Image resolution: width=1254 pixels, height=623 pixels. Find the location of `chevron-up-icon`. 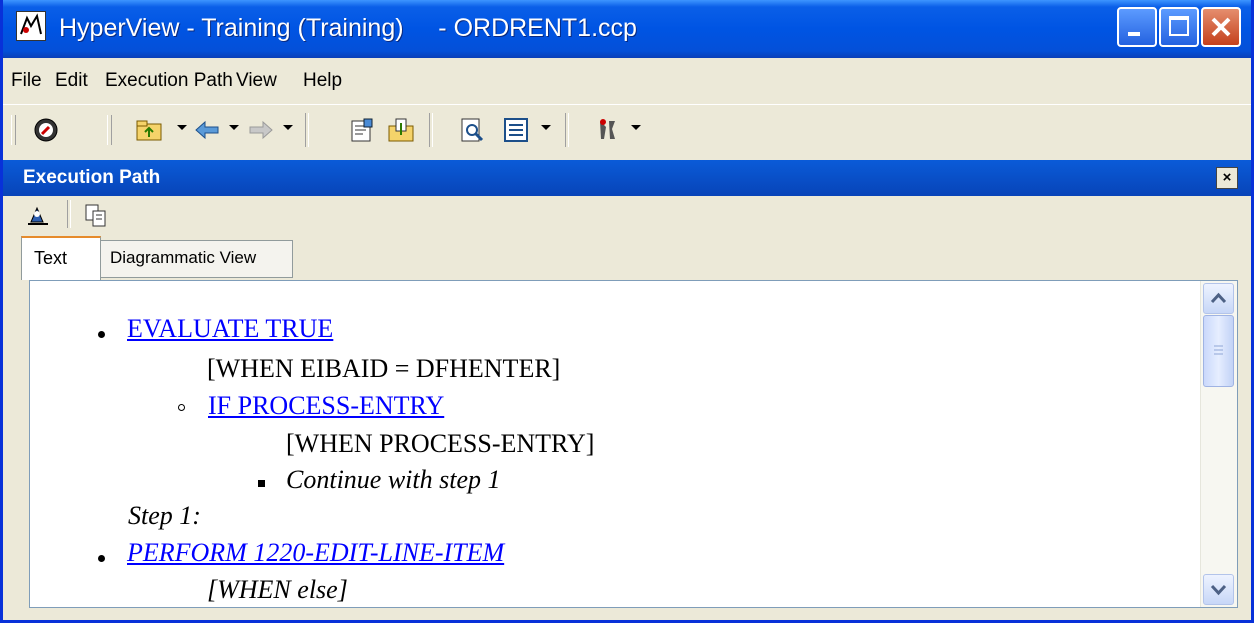

chevron-up-icon is located at coordinates (1218, 298).